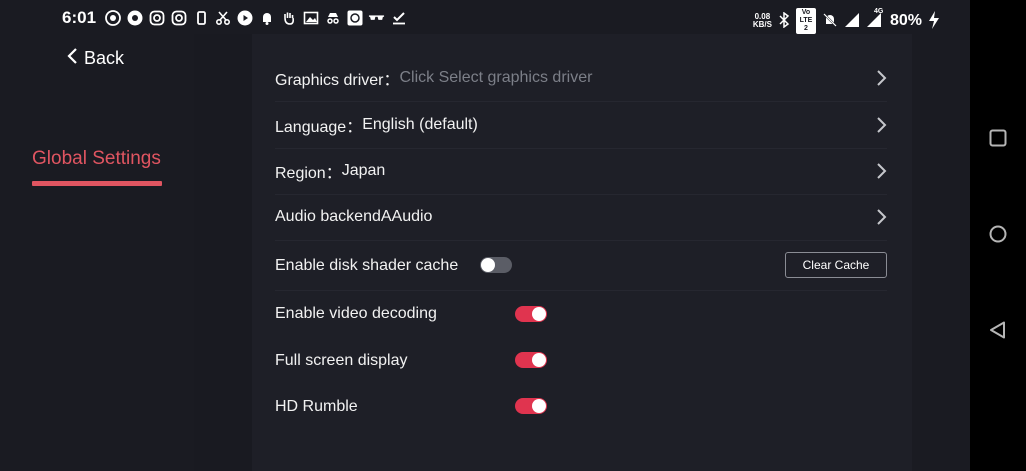 This screenshot has height=471, width=1026. Describe the element at coordinates (934, 21) in the screenshot. I see `charging-icon` at that location.